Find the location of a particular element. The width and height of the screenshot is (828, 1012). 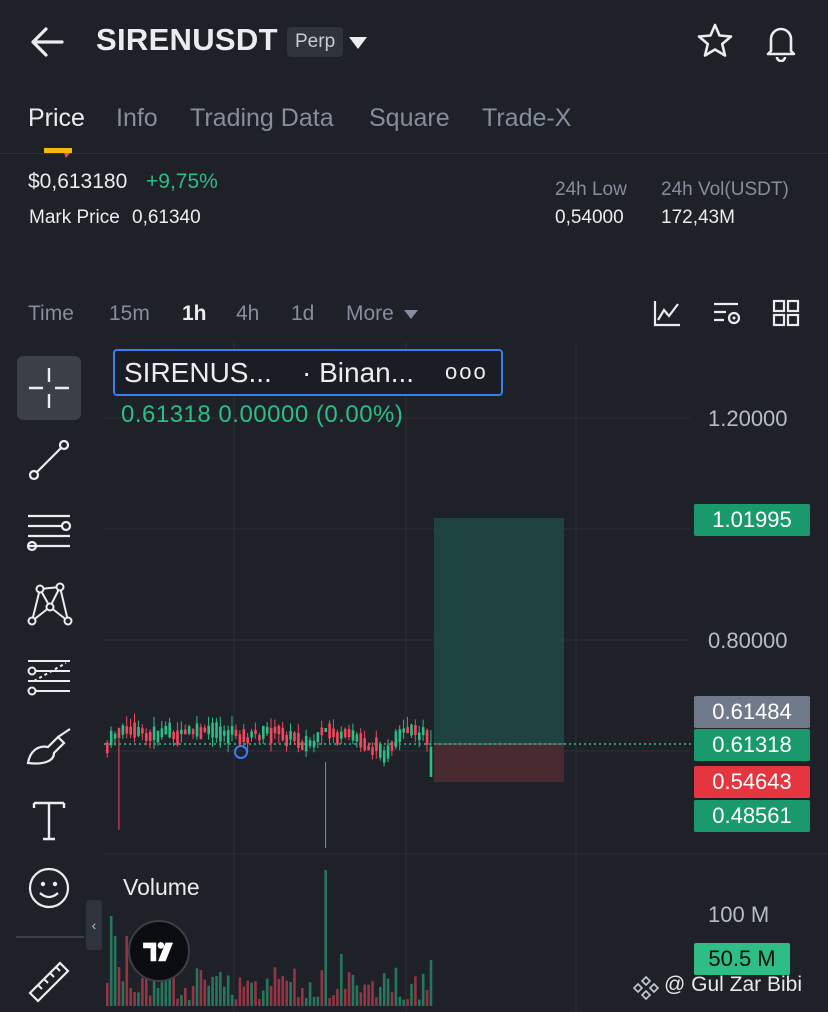

fib-tool is located at coordinates (49, 676).